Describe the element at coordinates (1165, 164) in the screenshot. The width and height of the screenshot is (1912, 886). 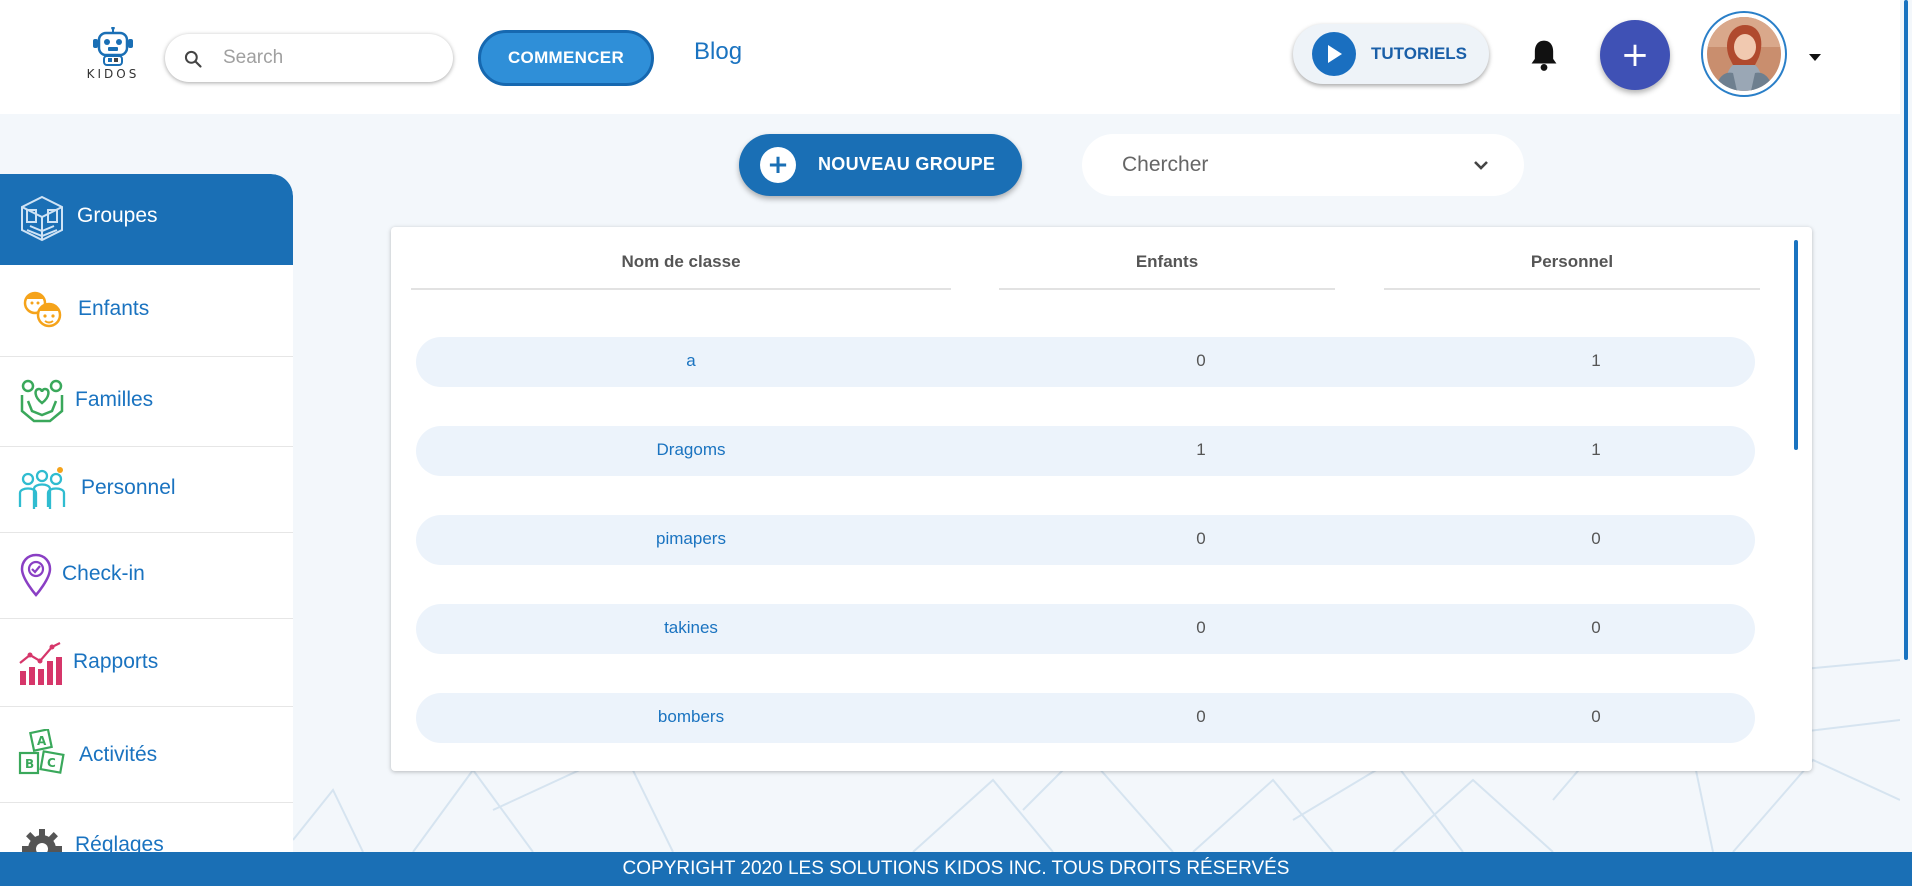
I see `filter-selected-value: Chercher` at that location.